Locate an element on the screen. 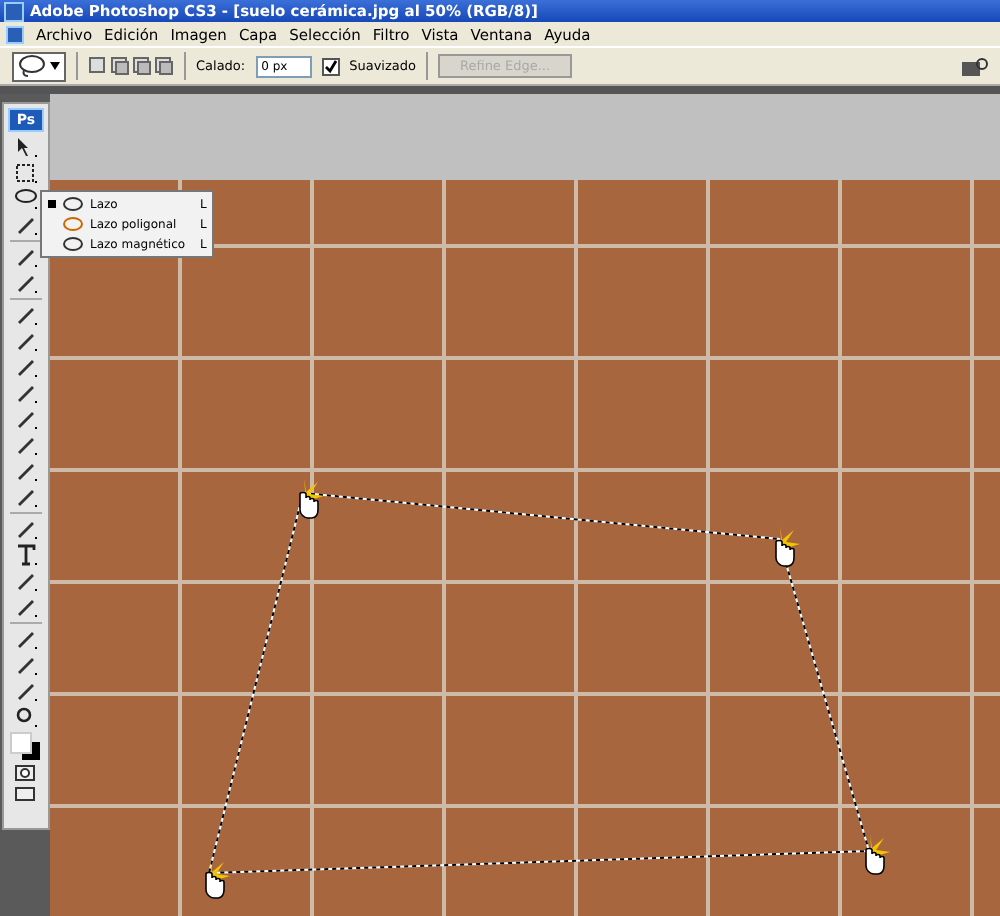 Image resolution: width=1000 pixels, height=916 pixels. palette-well-icon is located at coordinates (974, 66).